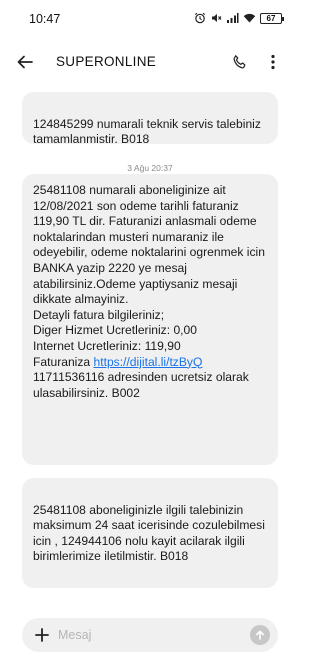 This screenshot has width=320, height=667. What do you see at coordinates (249, 18) in the screenshot?
I see `wifi-icon` at bounding box center [249, 18].